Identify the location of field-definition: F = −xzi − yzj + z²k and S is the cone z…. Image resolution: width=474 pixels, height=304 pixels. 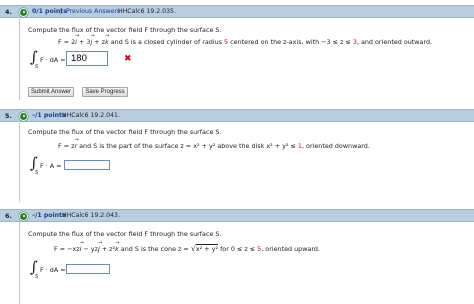
(187, 246).